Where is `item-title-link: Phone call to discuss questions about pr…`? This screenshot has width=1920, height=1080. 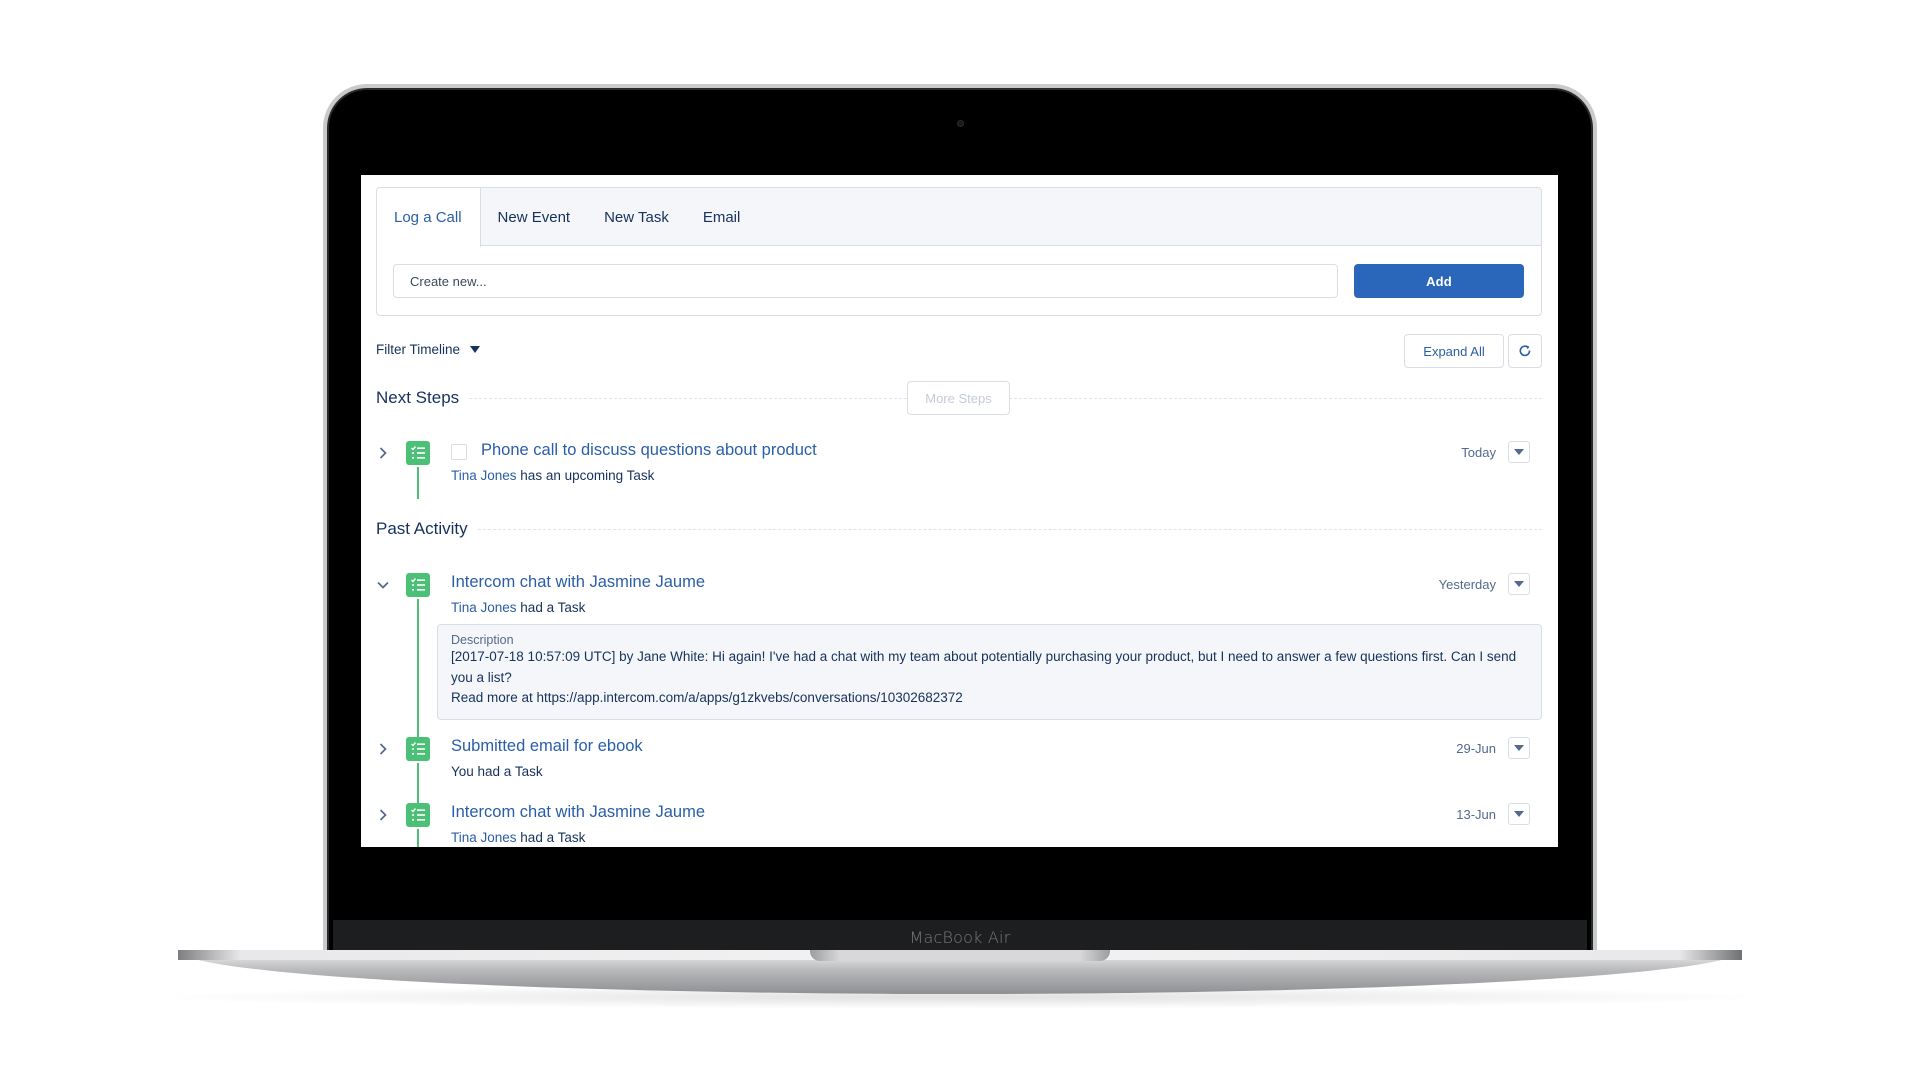
item-title-link: Phone call to discuss questions about pr… is located at coordinates (649, 450).